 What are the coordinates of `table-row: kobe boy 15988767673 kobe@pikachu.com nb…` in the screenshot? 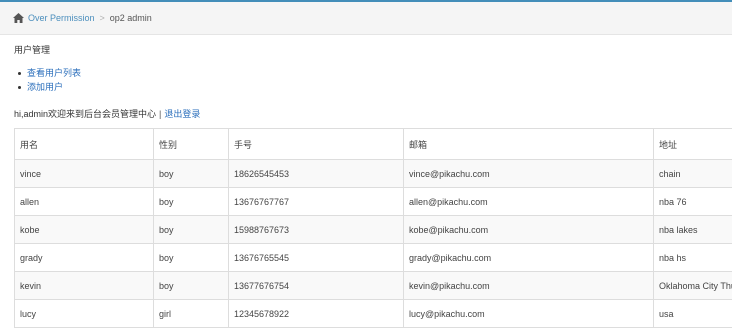 It's located at (373, 229).